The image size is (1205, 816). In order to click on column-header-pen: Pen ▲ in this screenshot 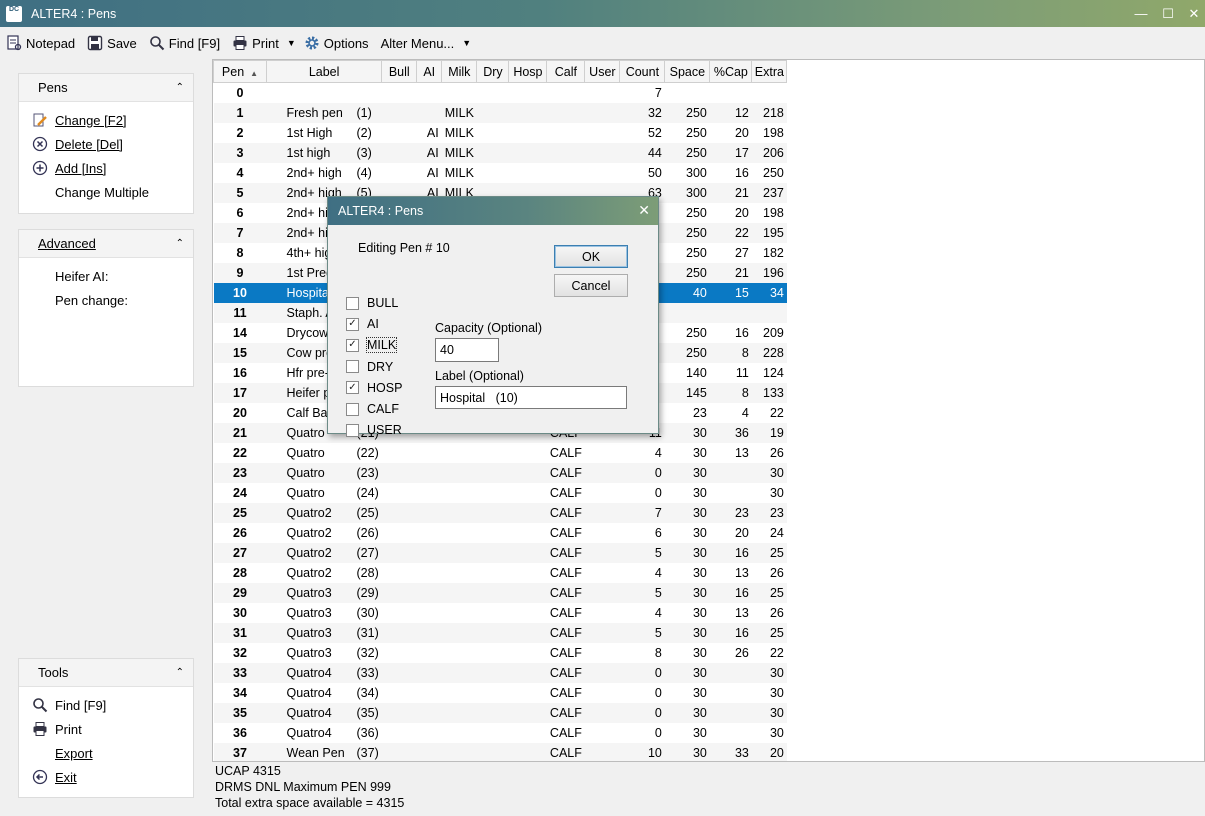, I will do `click(240, 71)`.